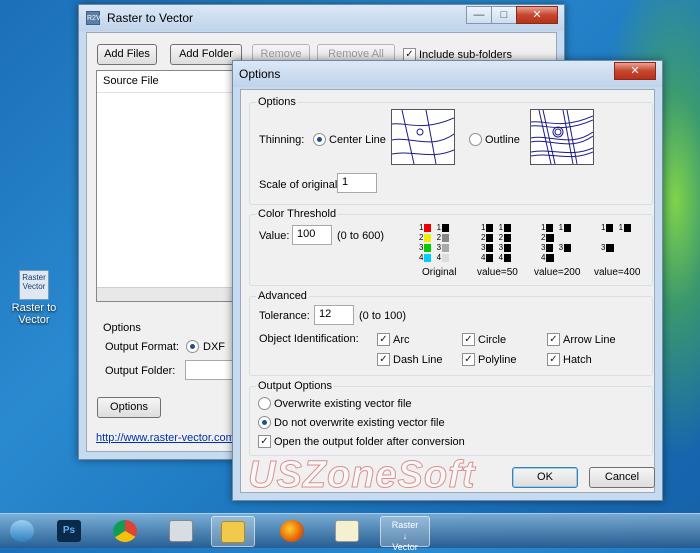 This screenshot has width=700, height=553. What do you see at coordinates (274, 236) in the screenshot?
I see `value-label: Value:` at bounding box center [274, 236].